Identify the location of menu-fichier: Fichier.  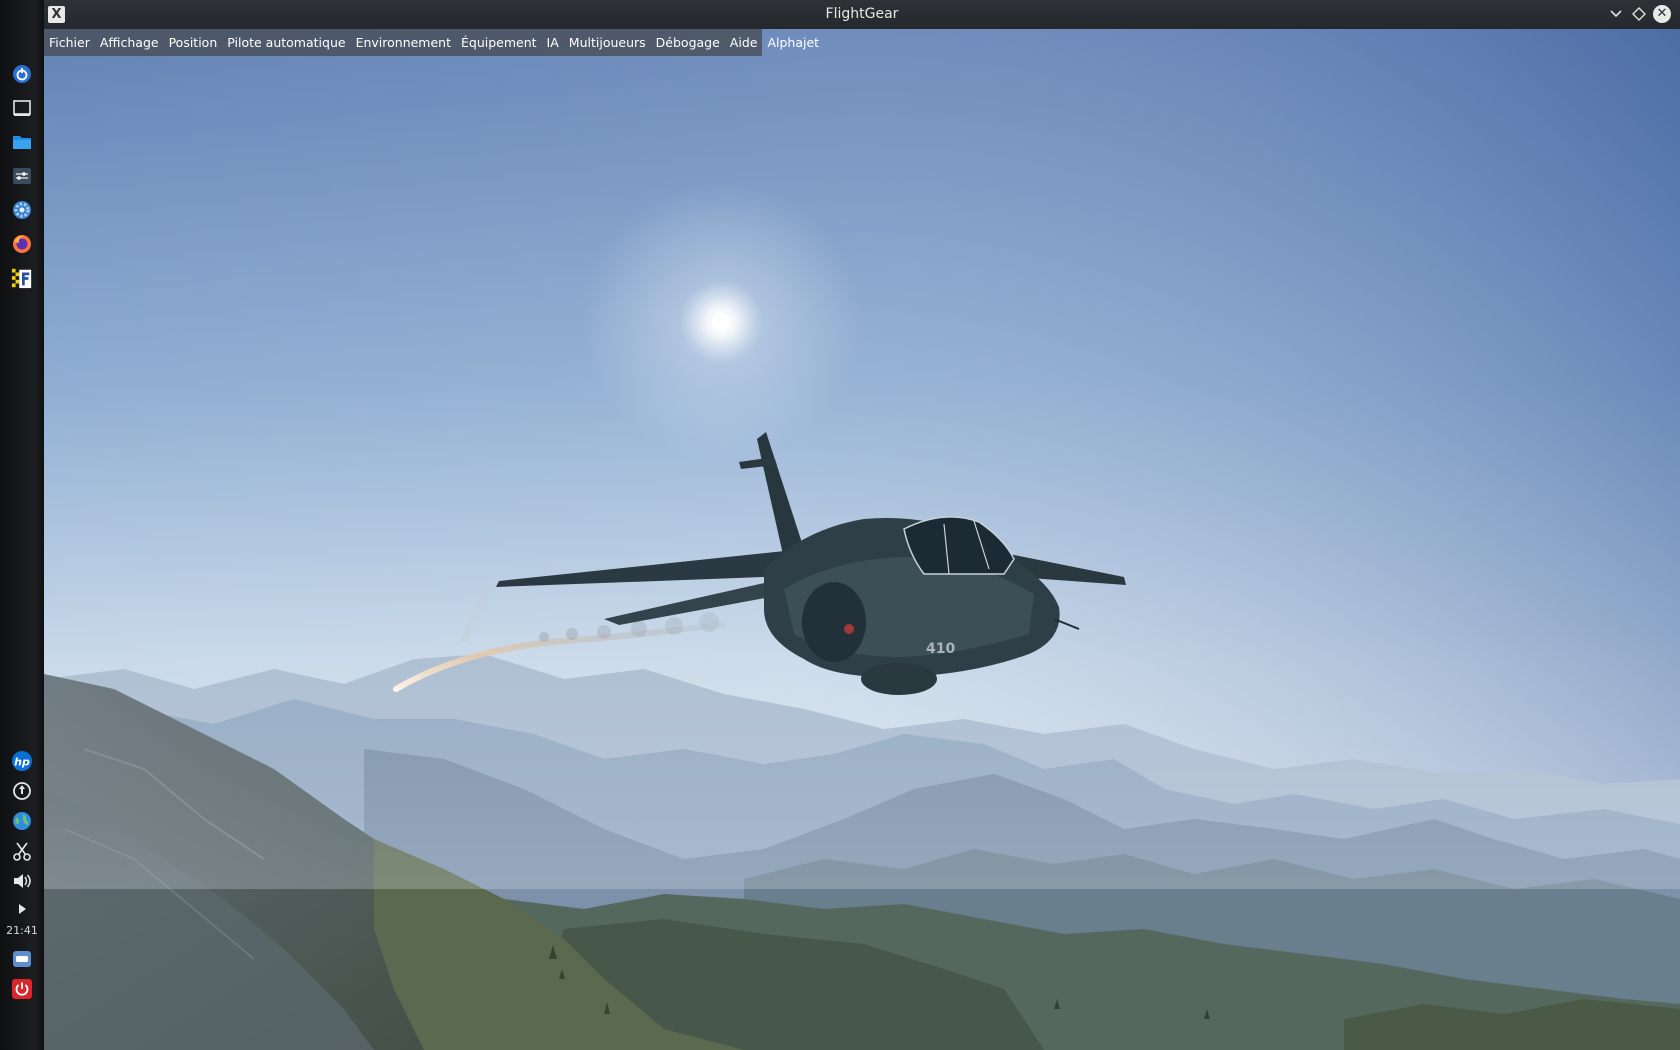
(69, 42).